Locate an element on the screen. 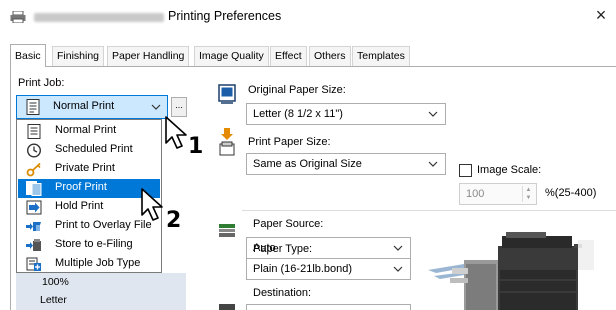 This screenshot has width=616, height=310. print-paper-size-icon is located at coordinates (227, 142).